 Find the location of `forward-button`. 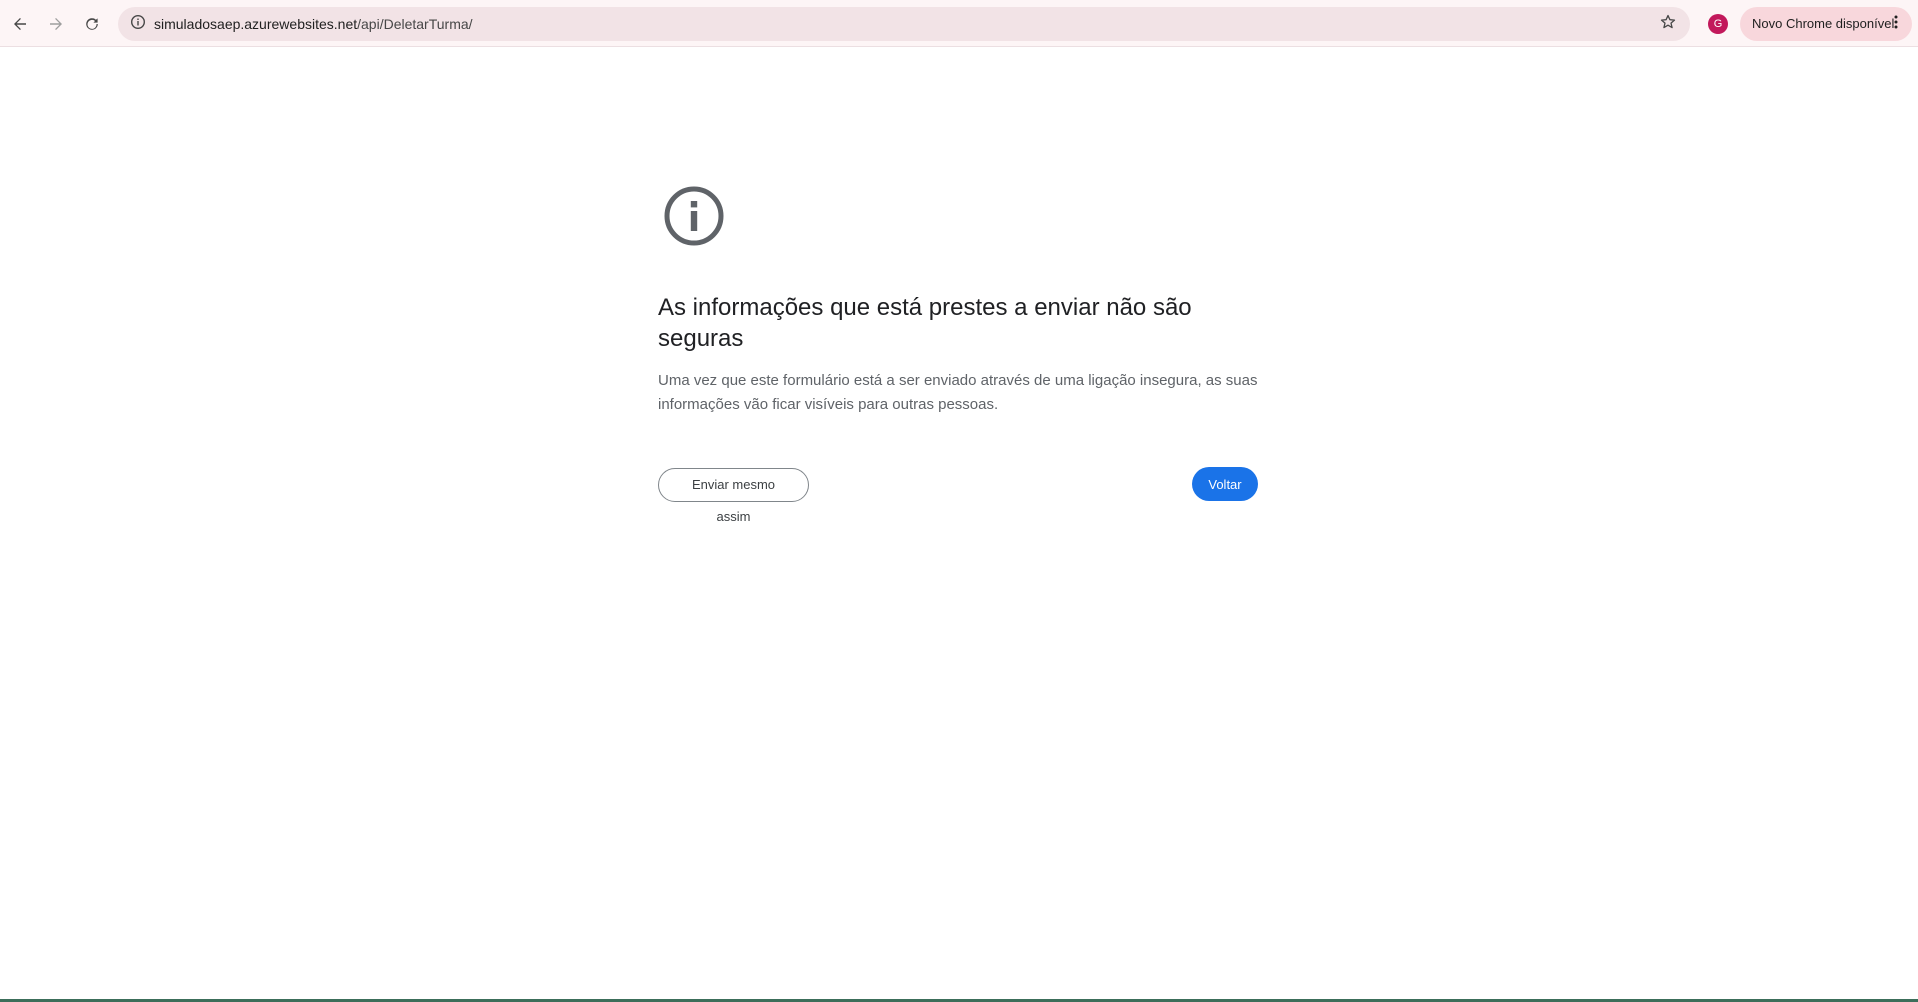

forward-button is located at coordinates (56, 24).